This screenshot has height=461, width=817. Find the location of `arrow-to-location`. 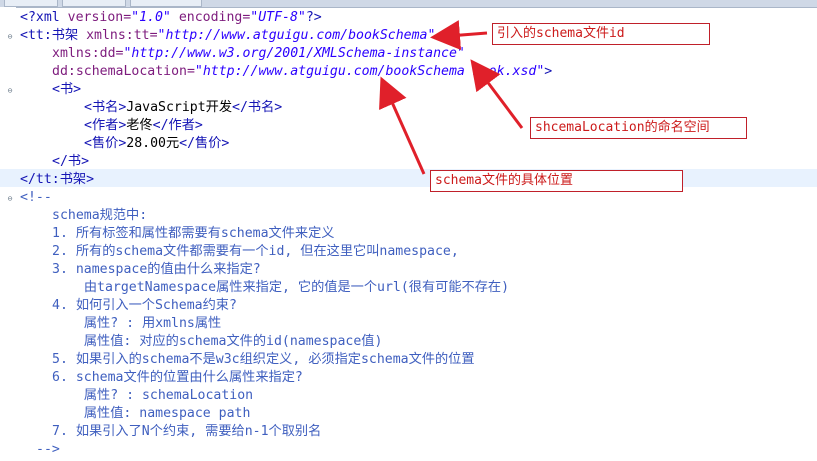

arrow-to-location is located at coordinates (402, 125).